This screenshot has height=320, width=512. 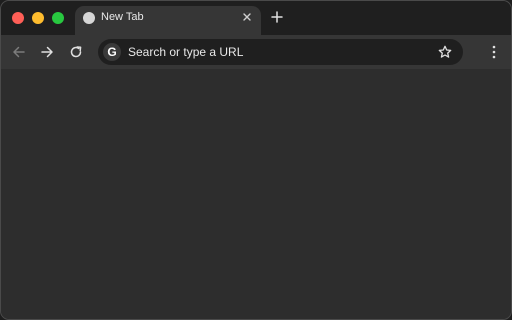 I want to click on minimize-window-button, so click(x=38, y=18).